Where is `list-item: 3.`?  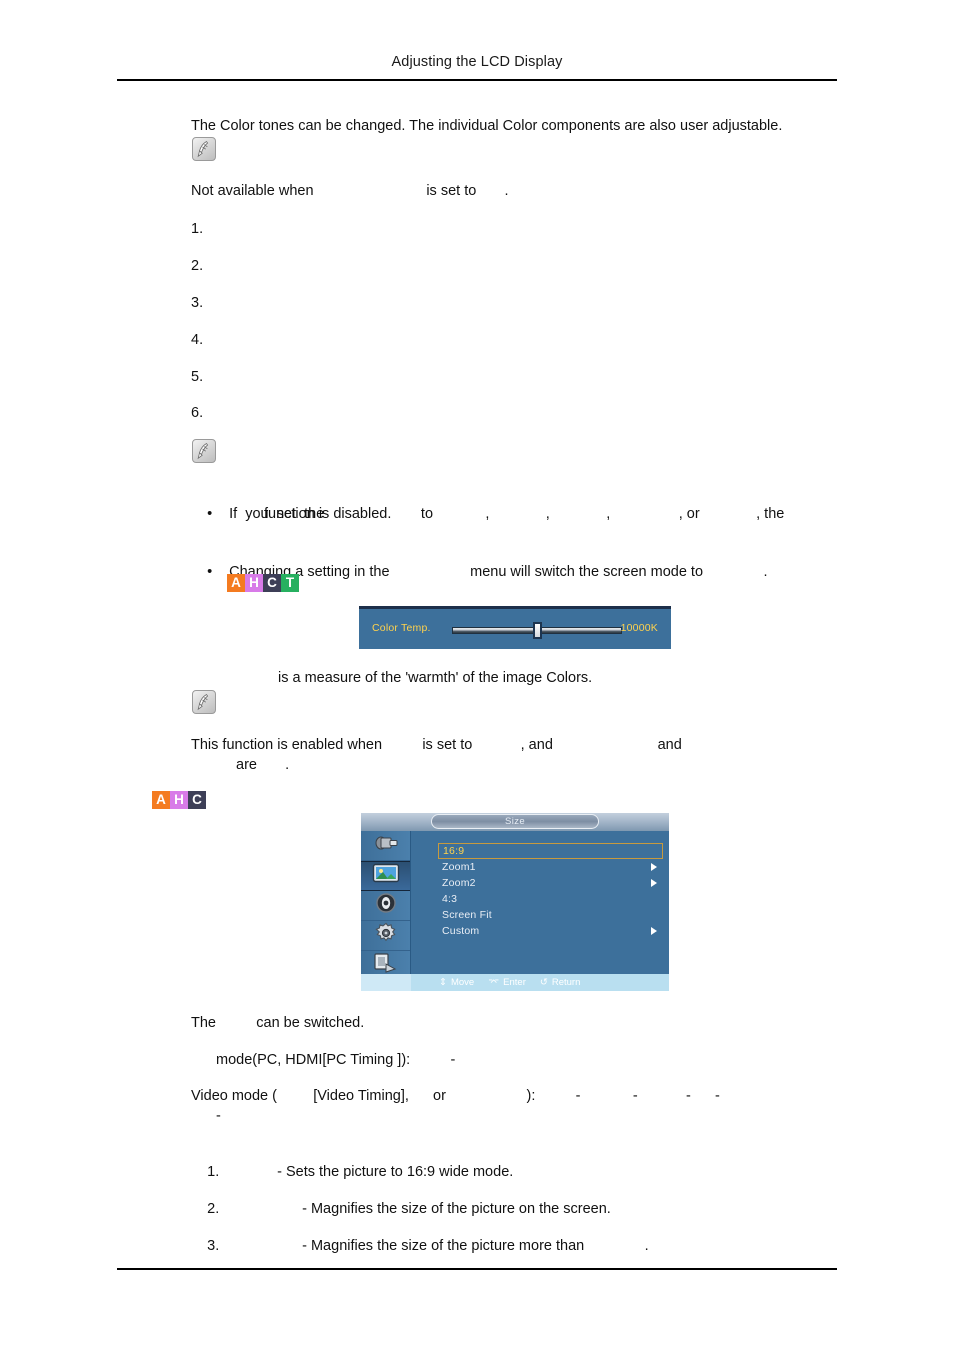 list-item: 3. is located at coordinates (202, 303).